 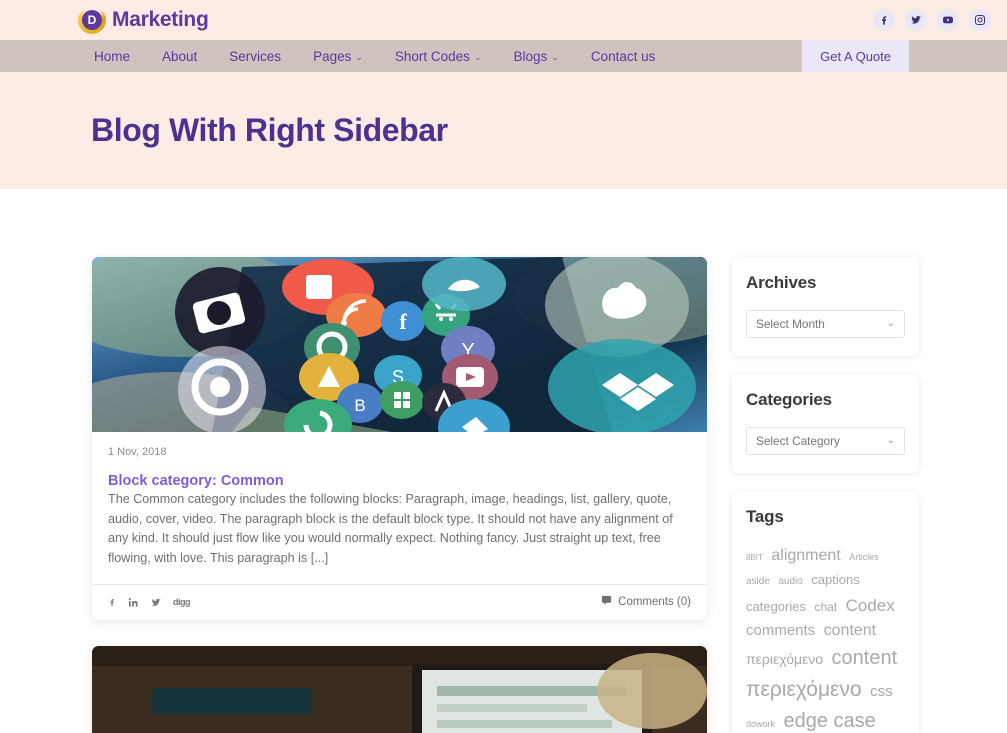 What do you see at coordinates (133, 602) in the screenshot?
I see `linkedin-icon` at bounding box center [133, 602].